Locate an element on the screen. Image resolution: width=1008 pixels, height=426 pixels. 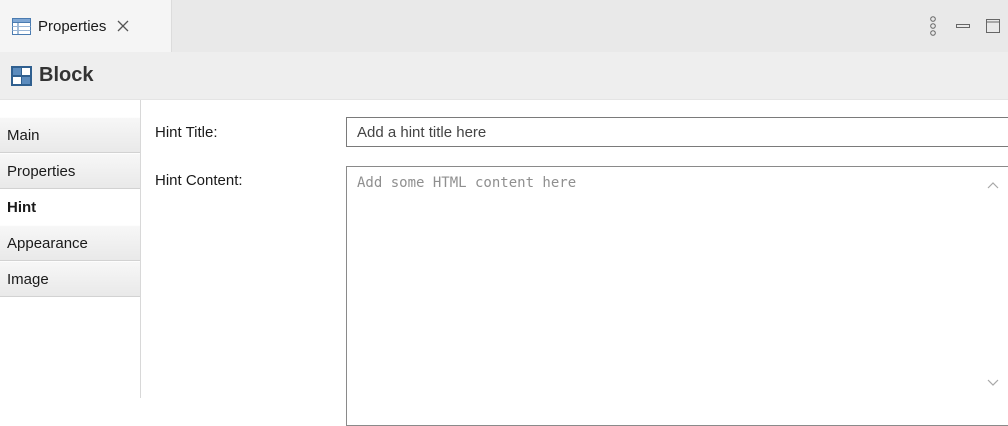
sidebar-item-hint: Hint is located at coordinates (70, 207).